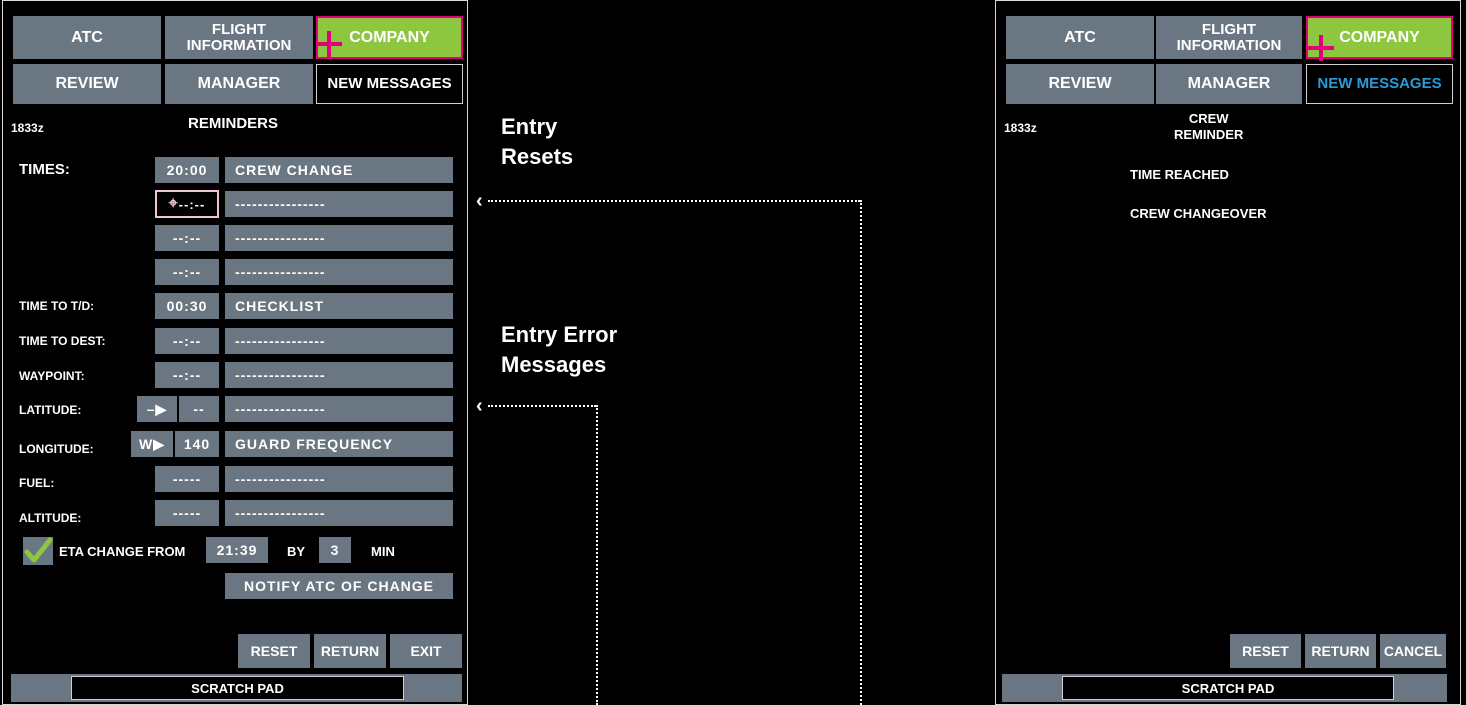 The image size is (1466, 705). What do you see at coordinates (187, 238) in the screenshot?
I see `time-field-3: --:--` at bounding box center [187, 238].